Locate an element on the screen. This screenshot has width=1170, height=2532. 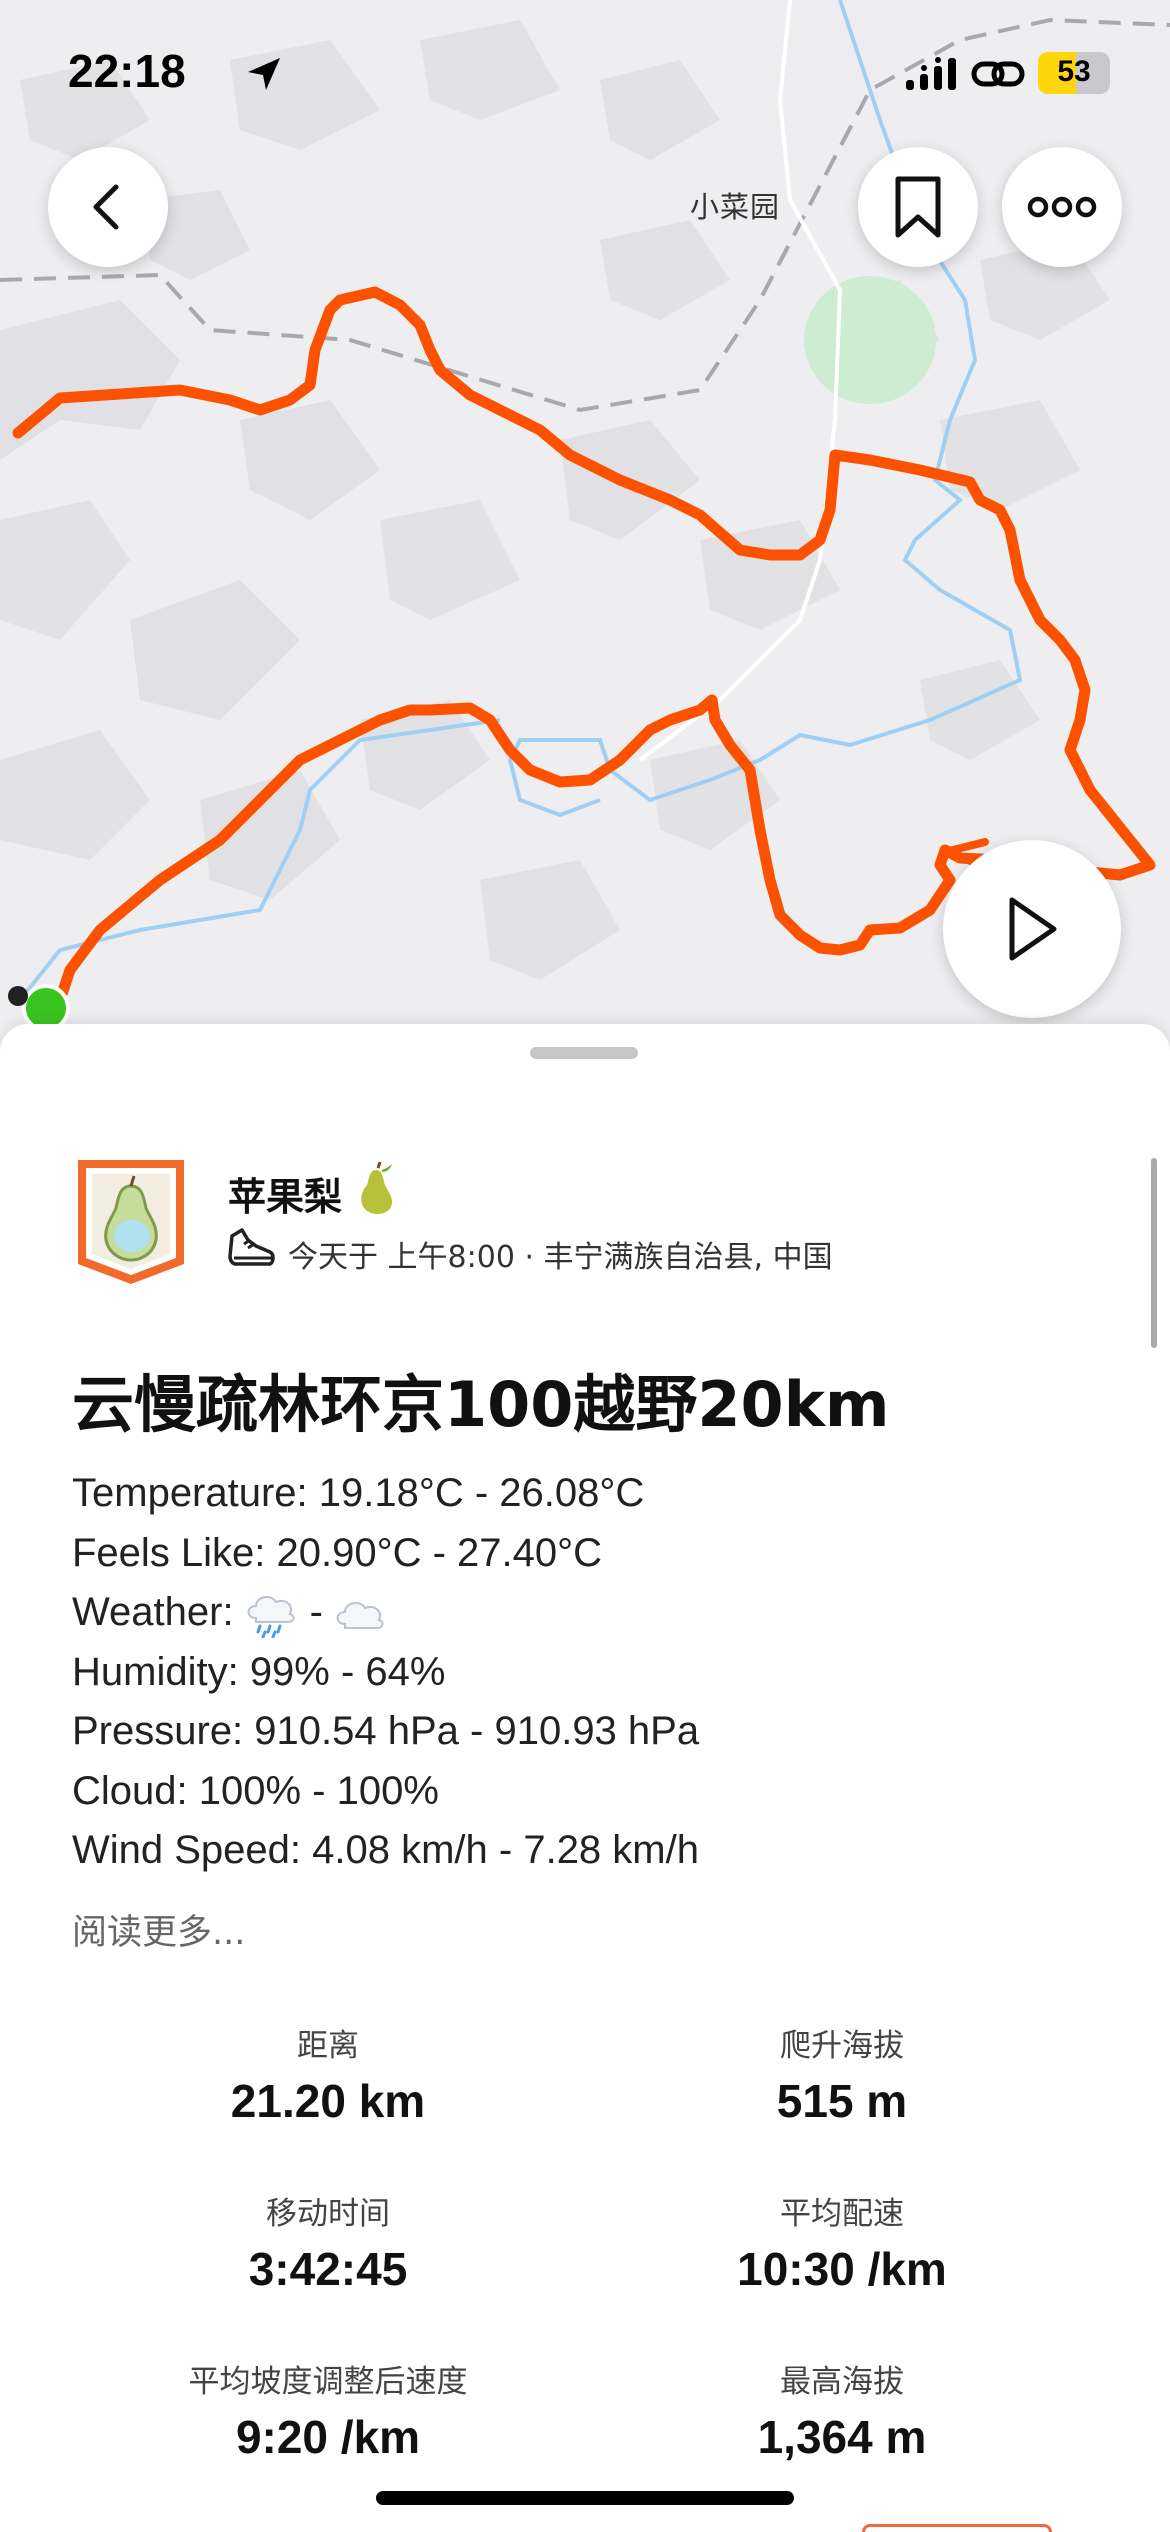
stat-moving-time: 移动时间 3:42:45 is located at coordinates (328, 2244).